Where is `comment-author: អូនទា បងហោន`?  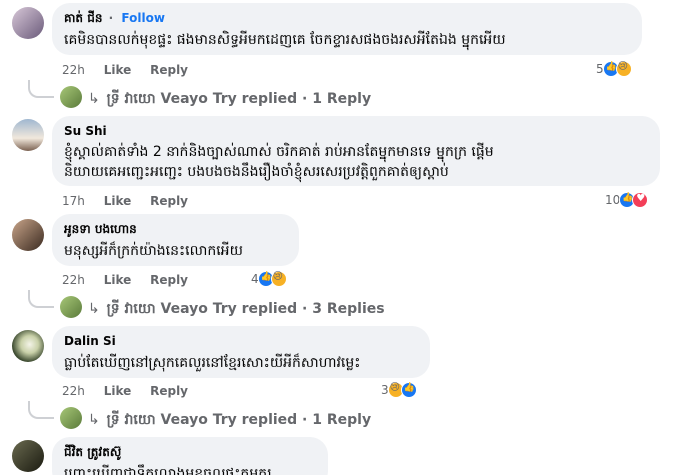
comment-author: អូនទា បងហោន is located at coordinates (175, 229).